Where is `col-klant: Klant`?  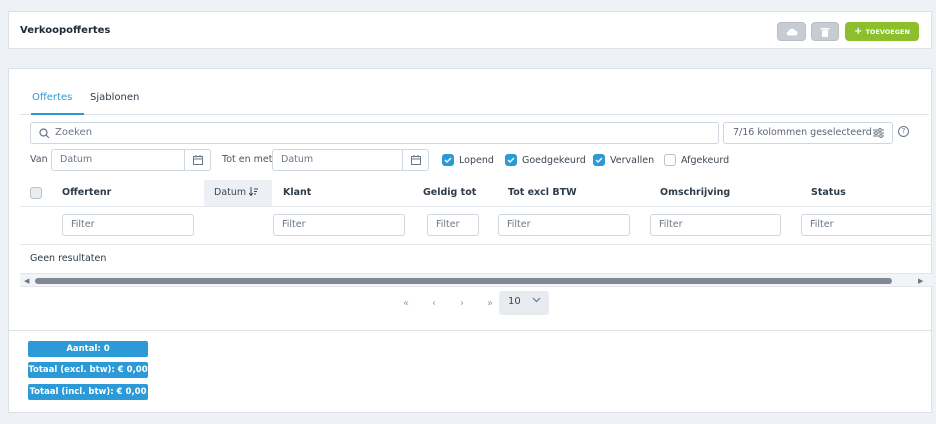
col-klant: Klant is located at coordinates (297, 192).